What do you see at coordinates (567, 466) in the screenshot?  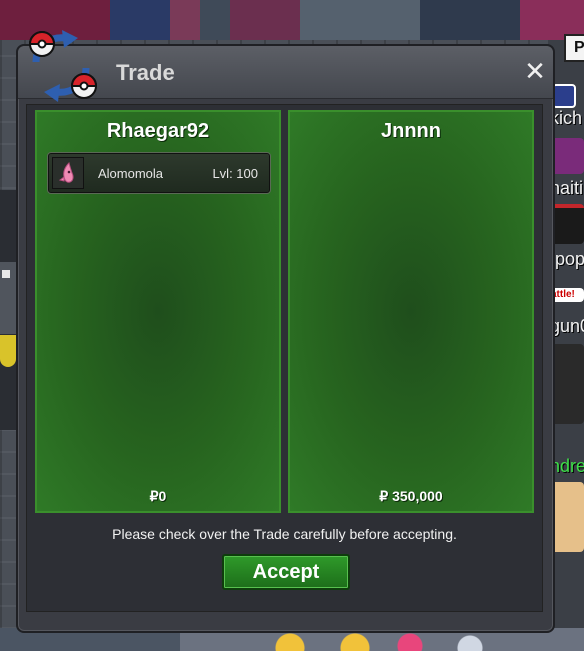 I see `player-name-tag: ndre` at bounding box center [567, 466].